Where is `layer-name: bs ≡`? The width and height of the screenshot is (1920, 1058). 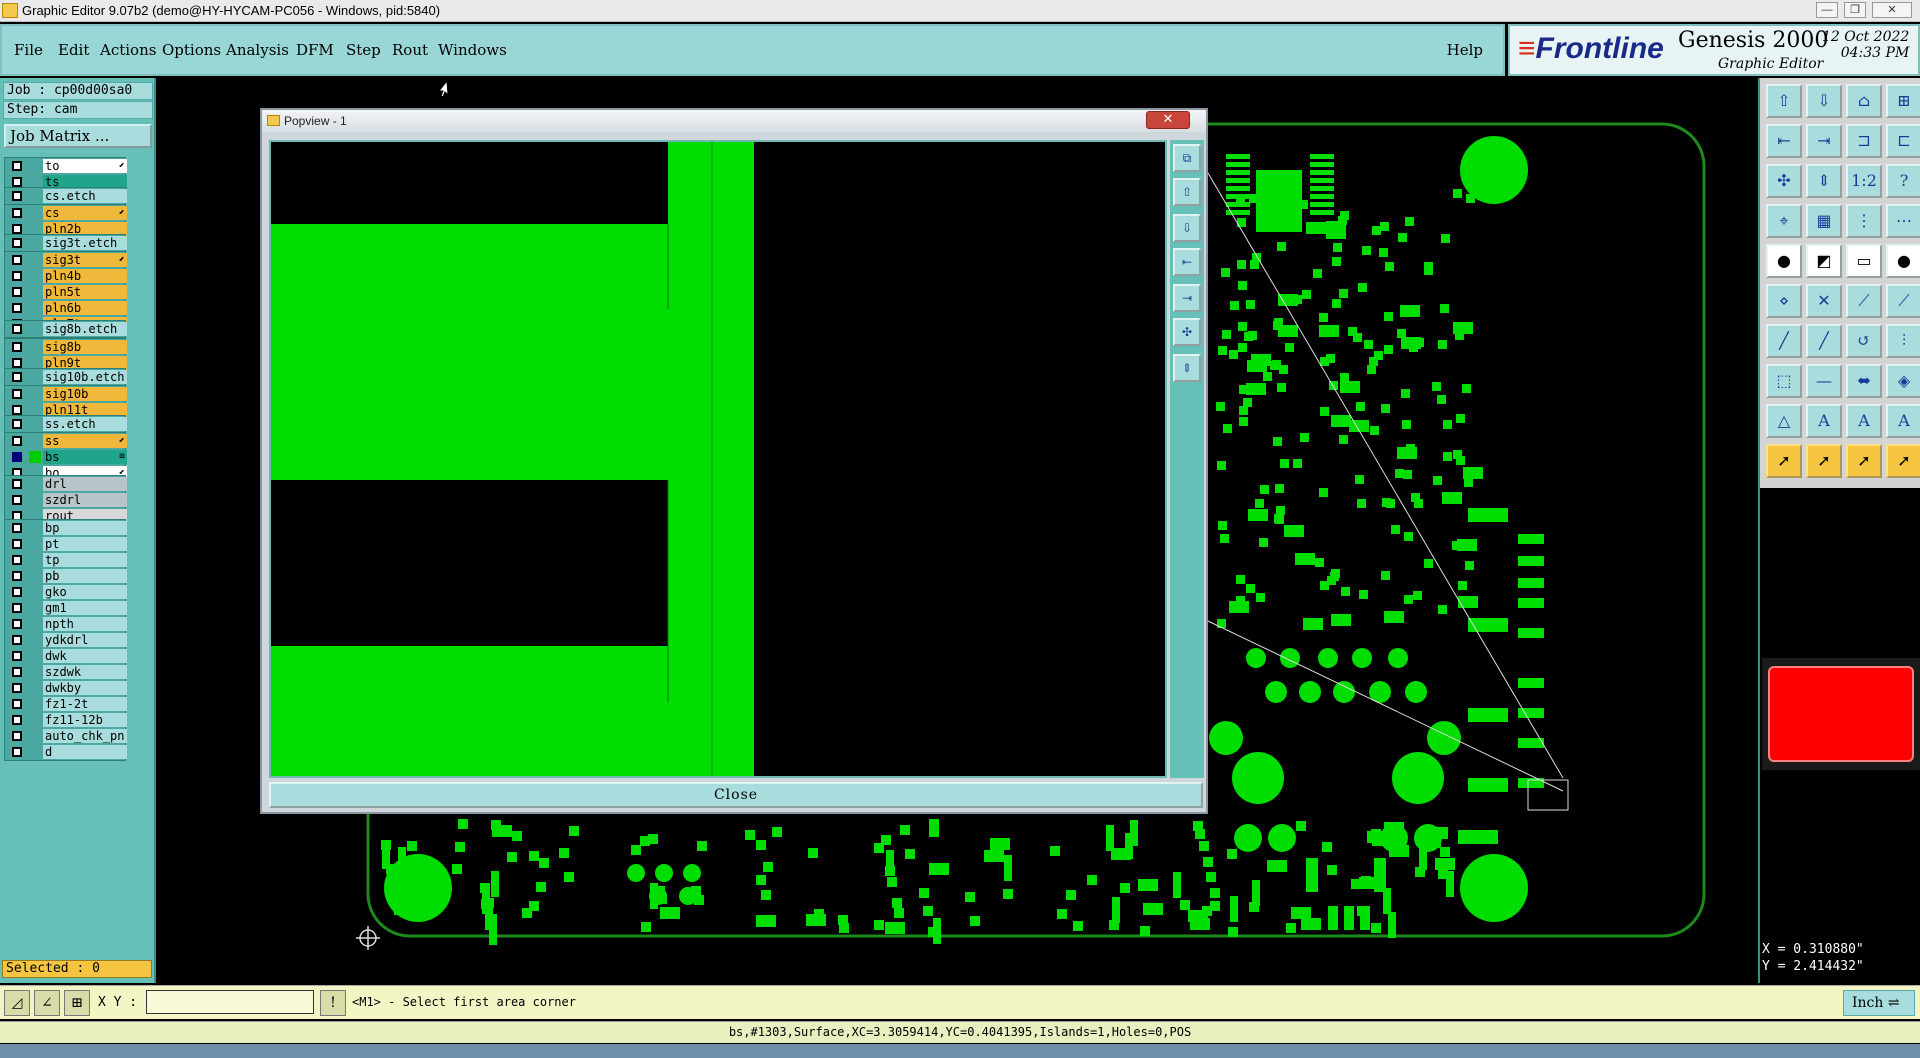
layer-name: bs ≡ is located at coordinates (85, 457).